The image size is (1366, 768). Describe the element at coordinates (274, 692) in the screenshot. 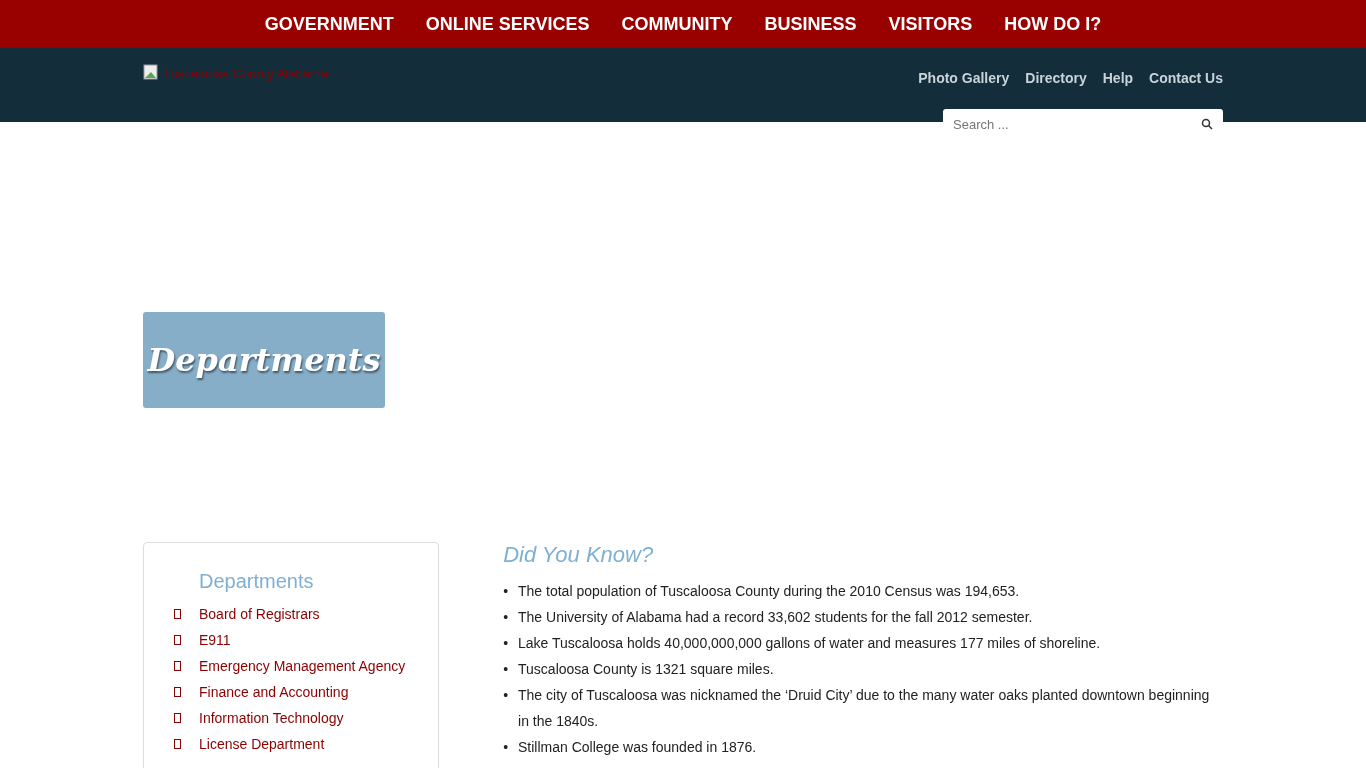

I see `sidebar-link: Finance and Accounting` at that location.